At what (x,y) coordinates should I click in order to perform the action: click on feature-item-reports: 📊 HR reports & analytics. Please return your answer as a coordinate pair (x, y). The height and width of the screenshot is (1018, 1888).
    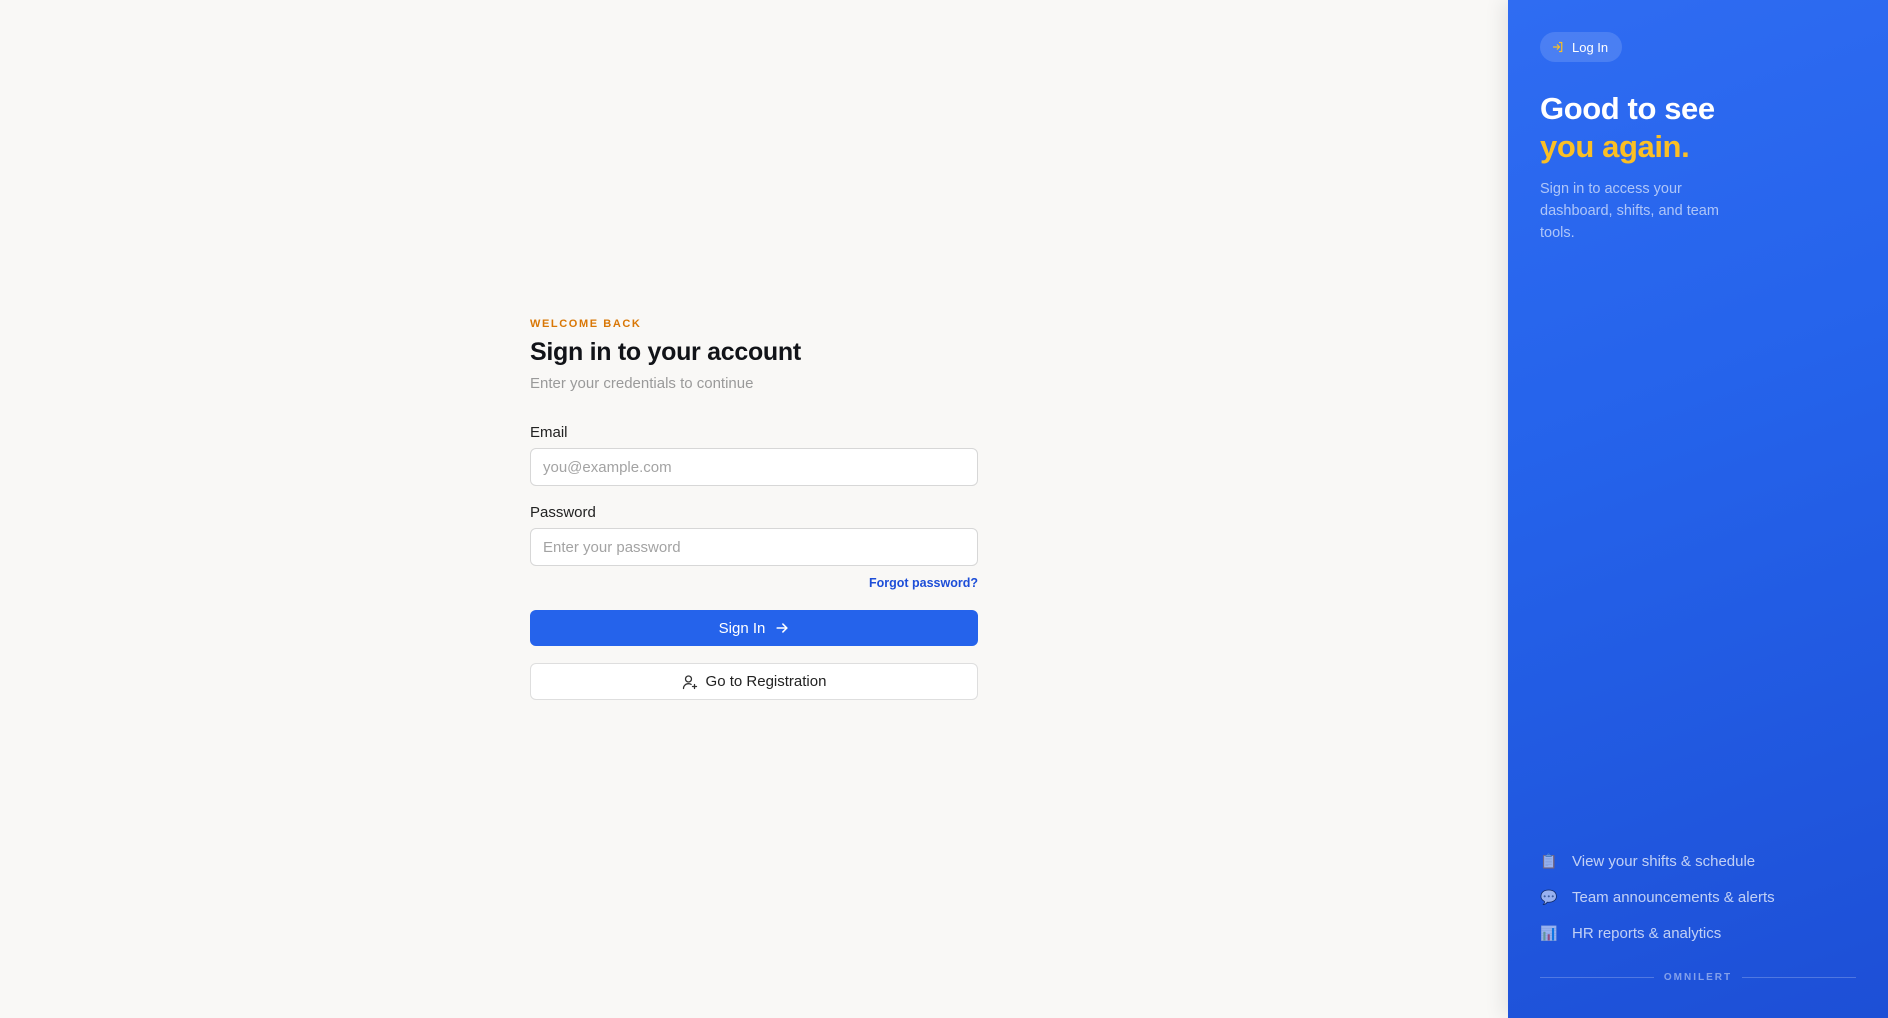
    Looking at the image, I should click on (1657, 933).